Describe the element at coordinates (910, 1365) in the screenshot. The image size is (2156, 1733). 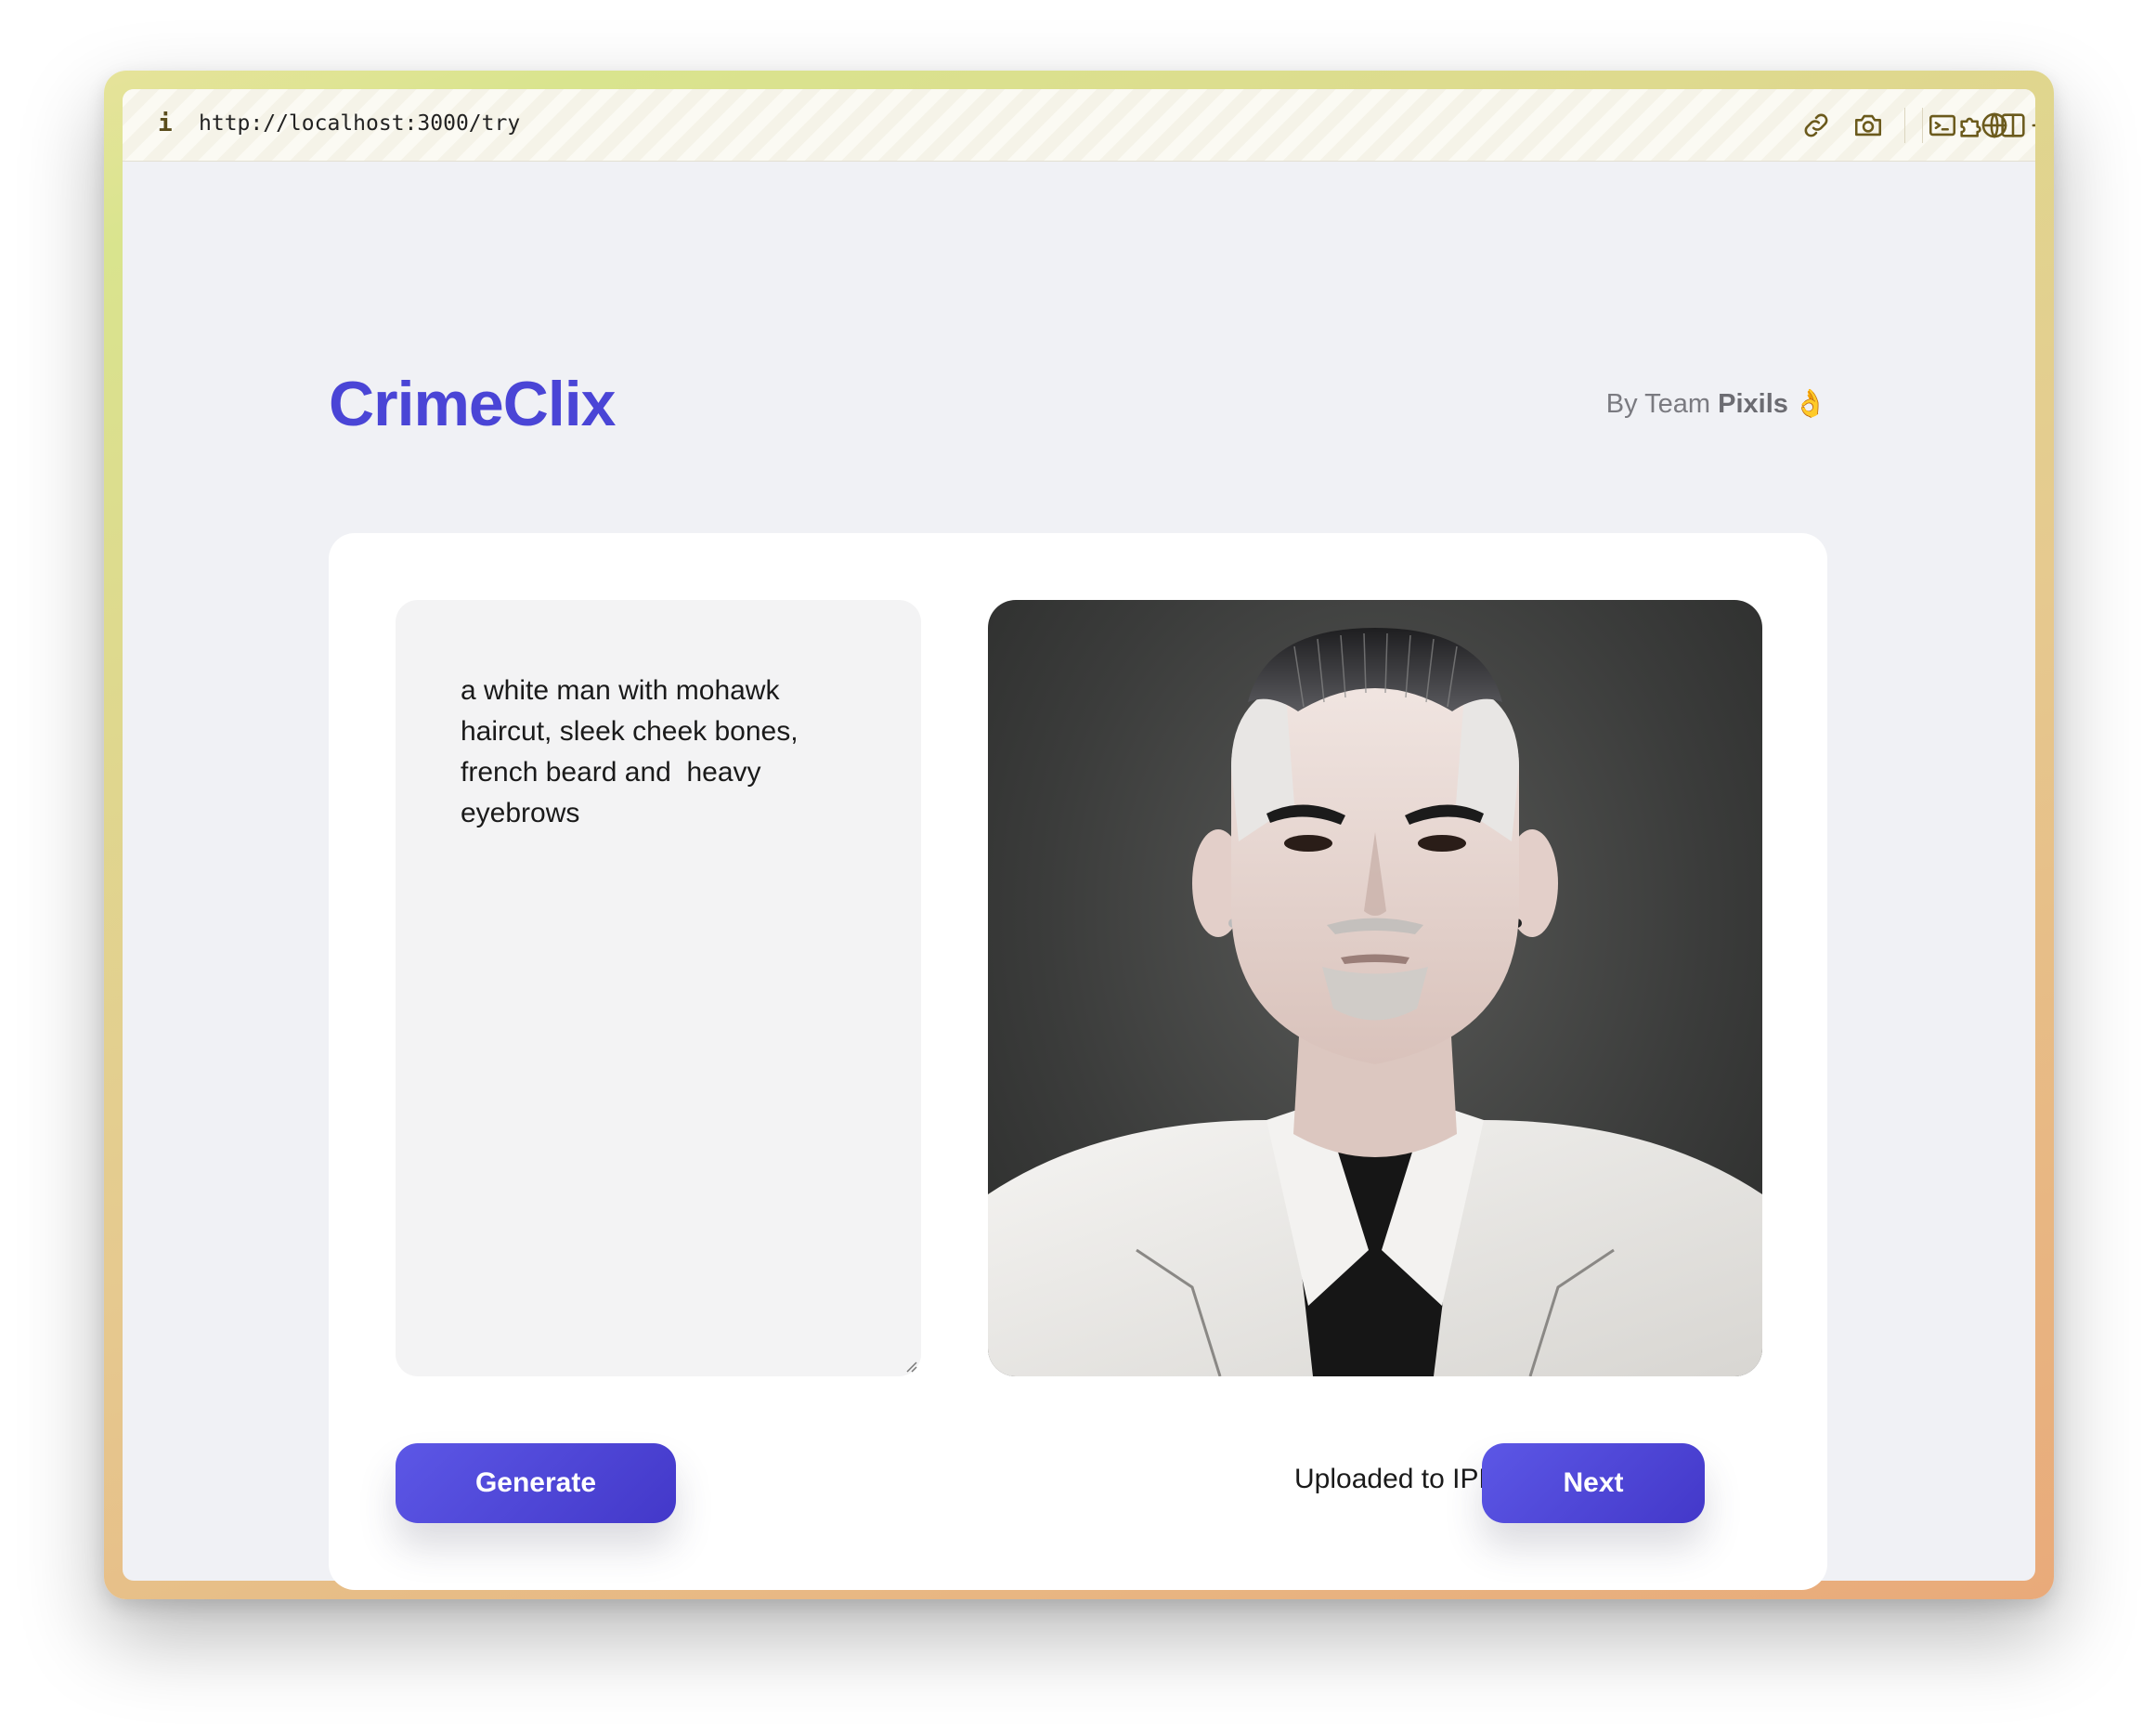
I see `resize-handle-icon` at that location.